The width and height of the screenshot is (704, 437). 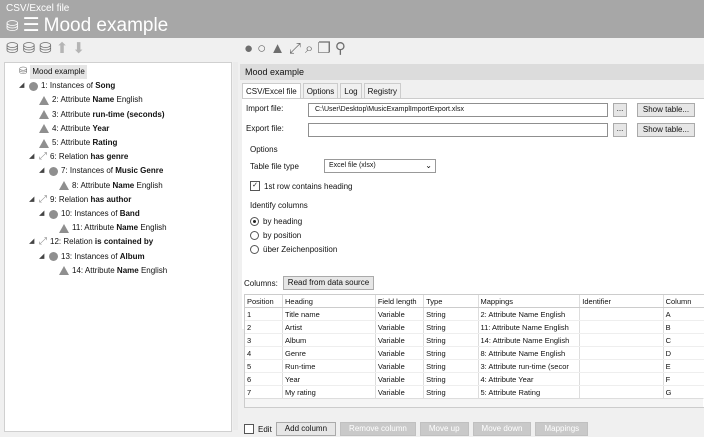 I want to click on add-column-button: Add column, so click(x=306, y=429).